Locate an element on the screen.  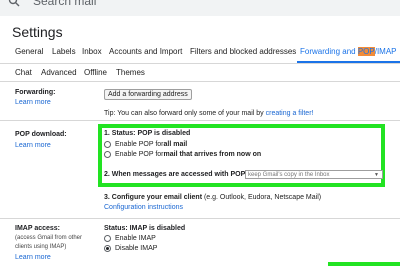
chevron-down-icon: ▼ is located at coordinates (376, 175).